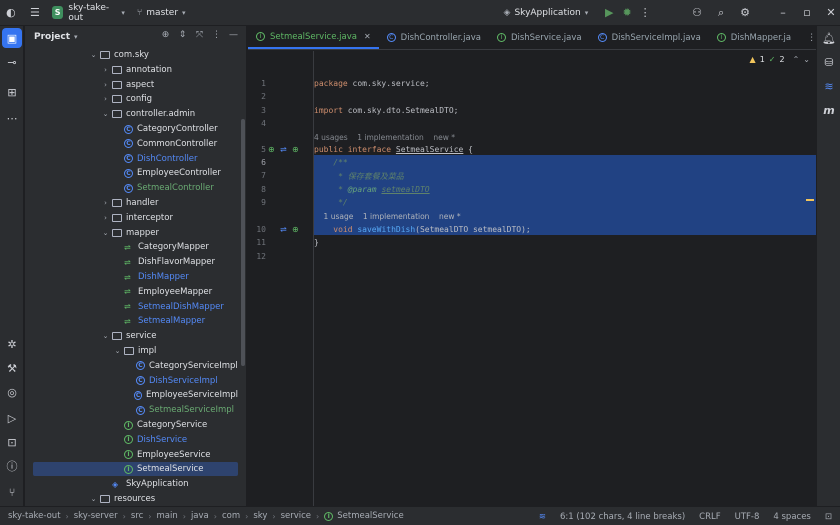 This screenshot has width=840, height=525. I want to click on tree-item: C EmployeeController, so click(135, 173).